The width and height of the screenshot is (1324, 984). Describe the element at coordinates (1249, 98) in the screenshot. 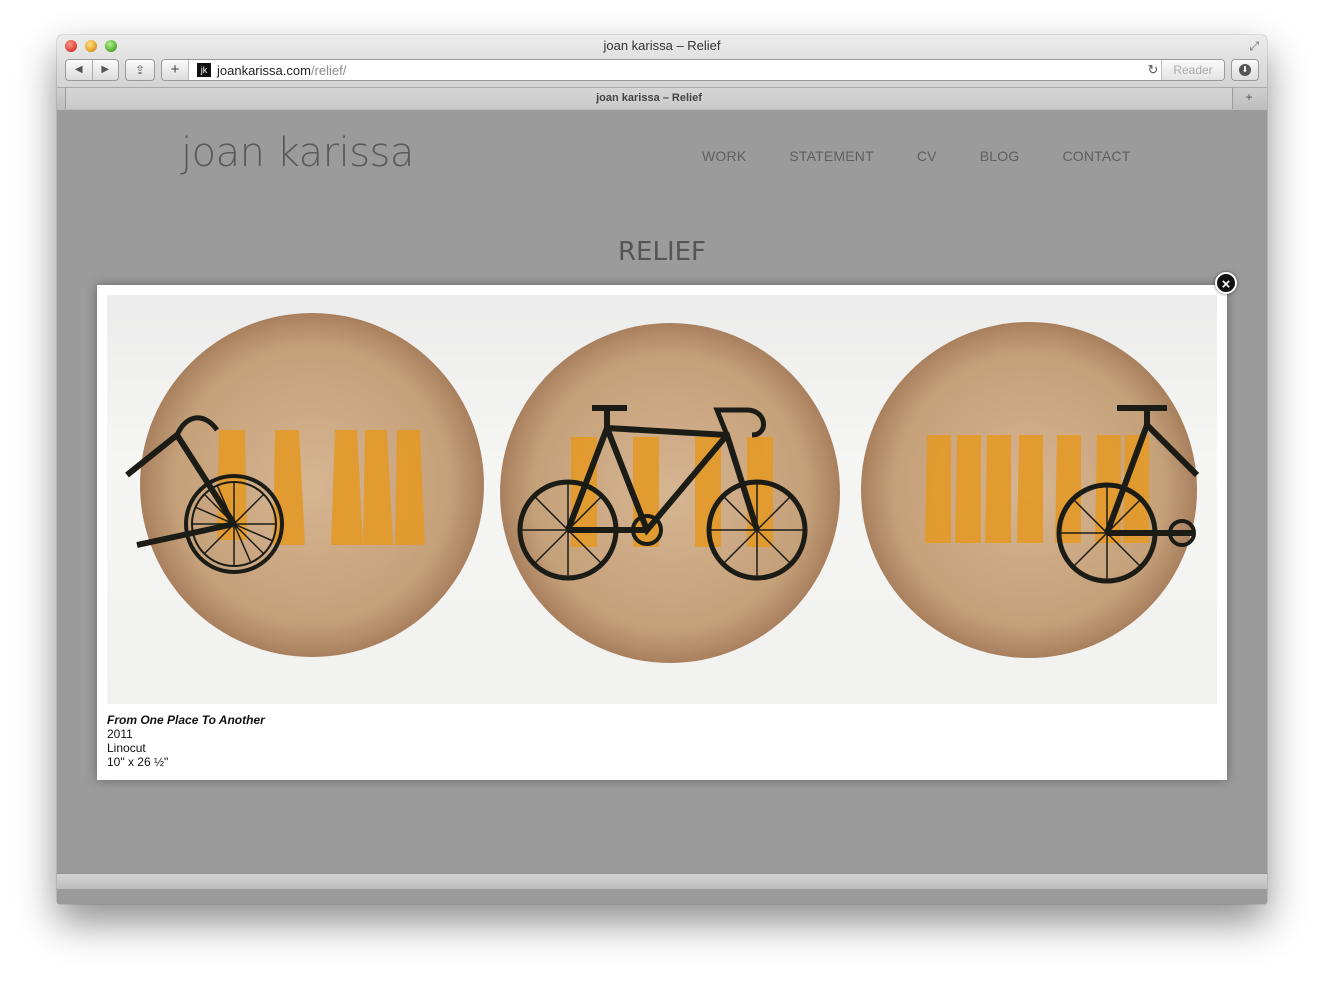

I see `new-tab-button: +` at that location.